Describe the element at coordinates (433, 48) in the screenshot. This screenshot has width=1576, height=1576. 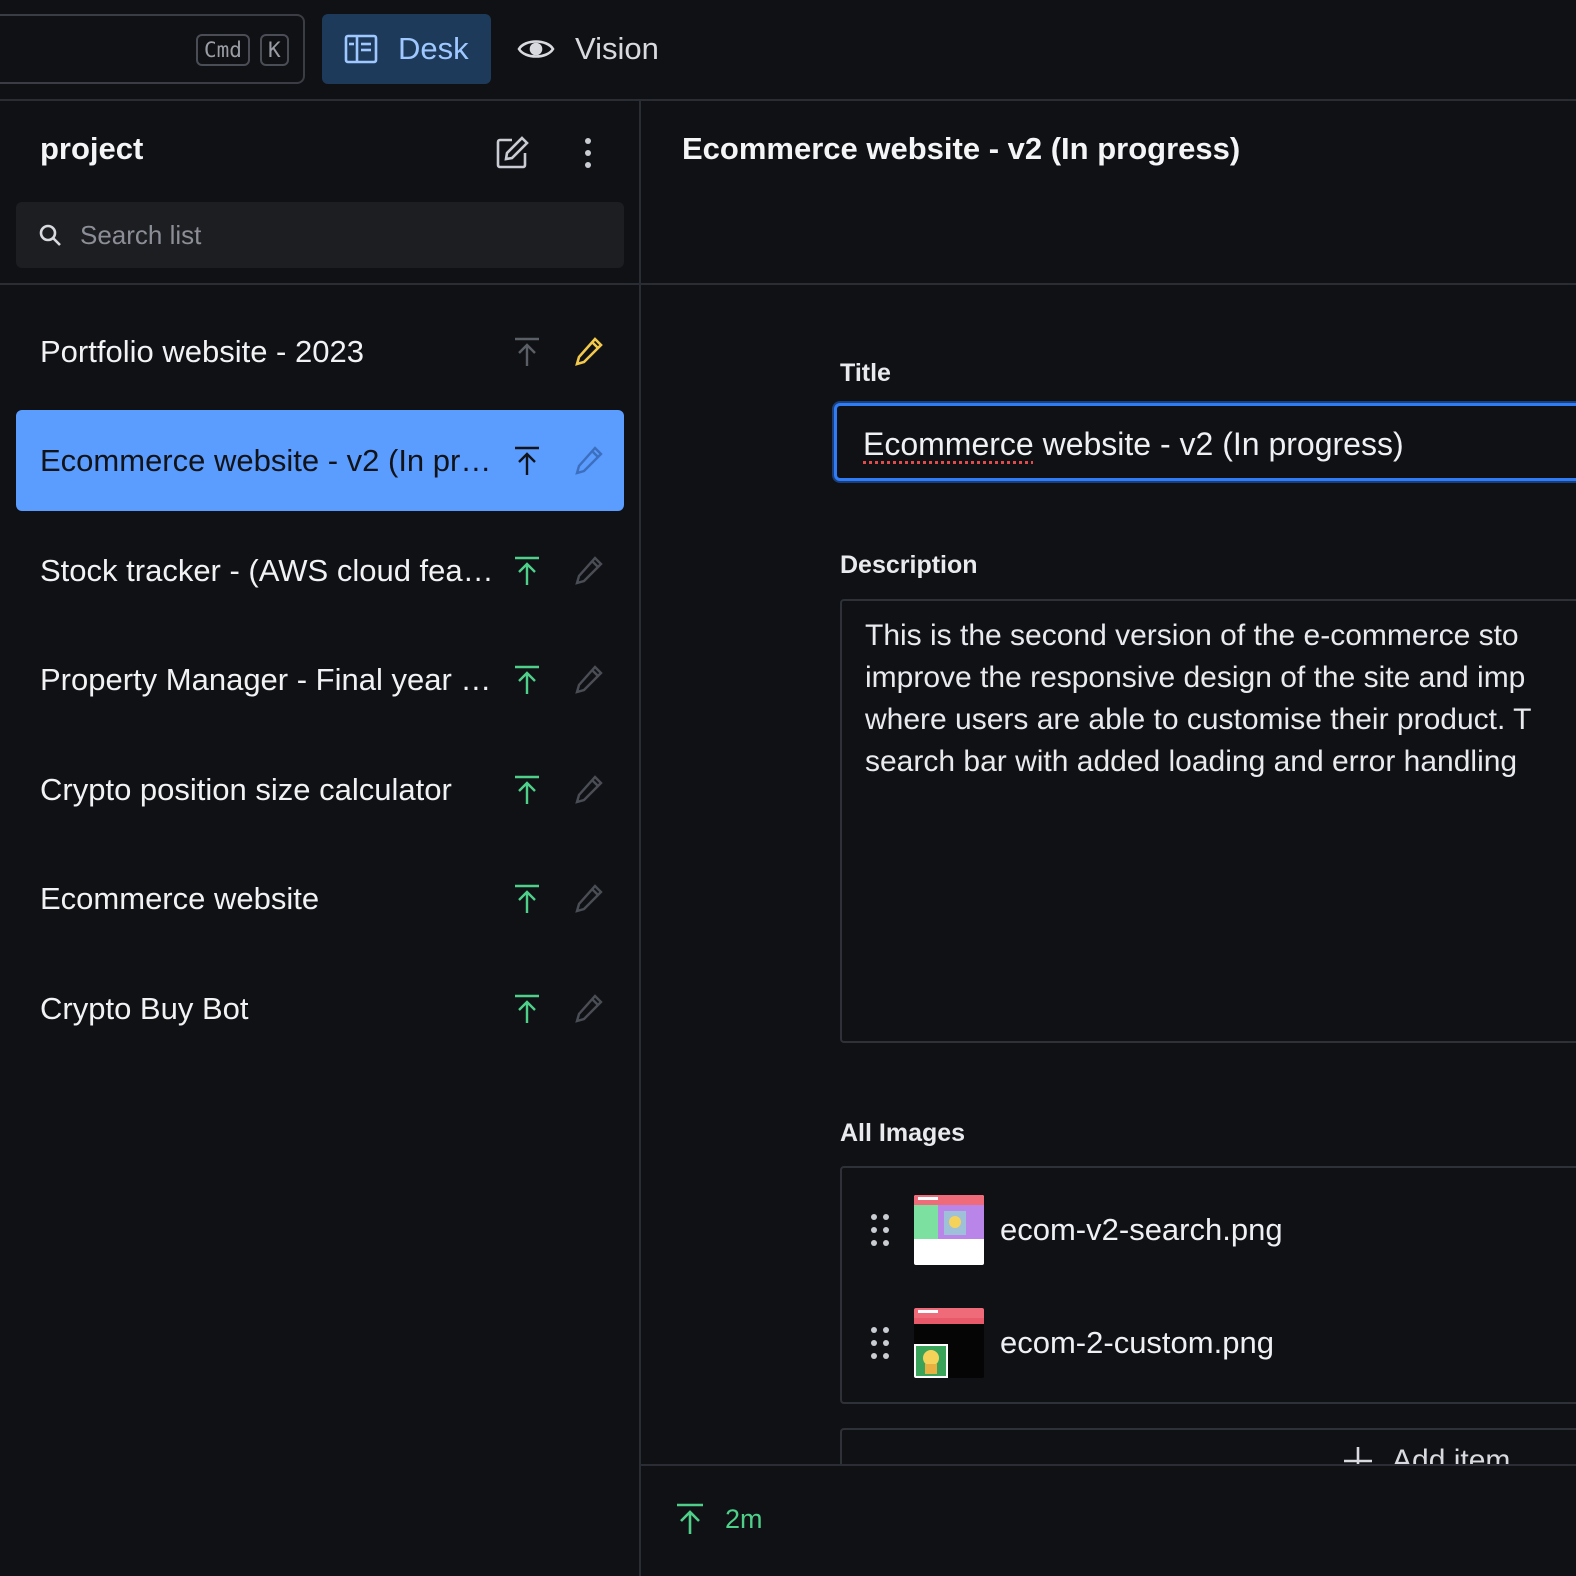
I see `tab-desk-label: Desk` at that location.